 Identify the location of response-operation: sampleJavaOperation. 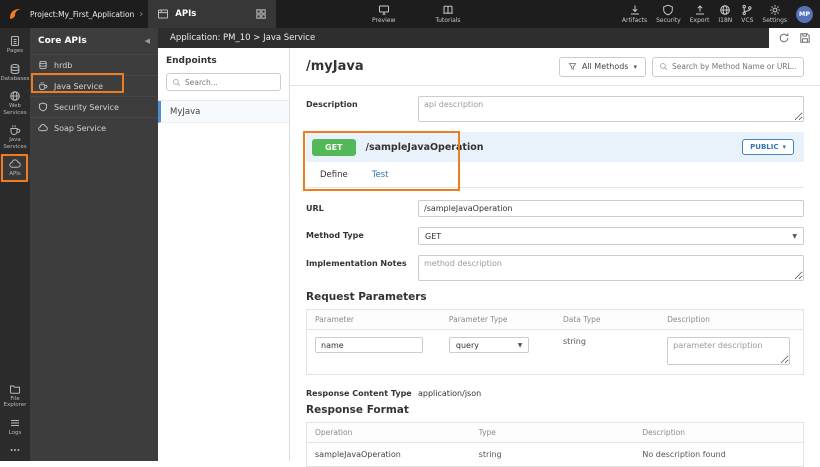
(358, 454).